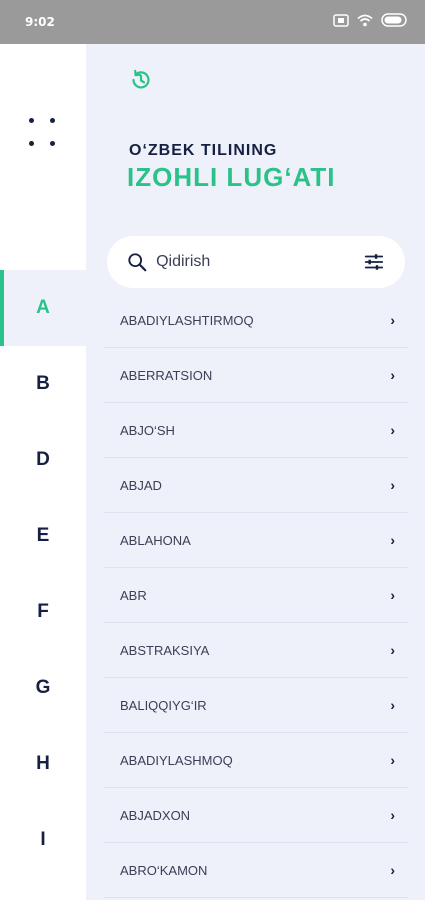 This screenshot has height=900, width=425. Describe the element at coordinates (43, 840) in the screenshot. I see `letter-tab-i: I` at that location.